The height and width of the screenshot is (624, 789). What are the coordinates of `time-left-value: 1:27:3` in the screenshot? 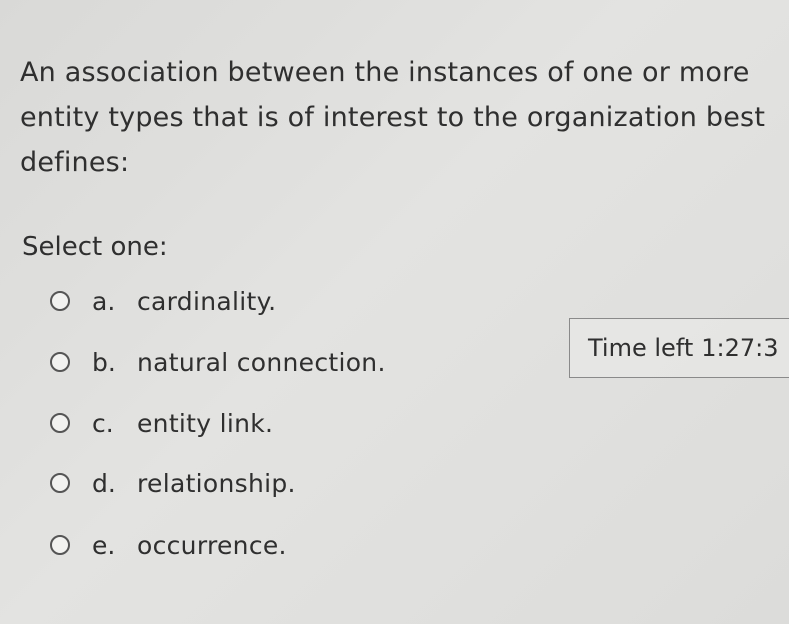 It's located at (740, 348).